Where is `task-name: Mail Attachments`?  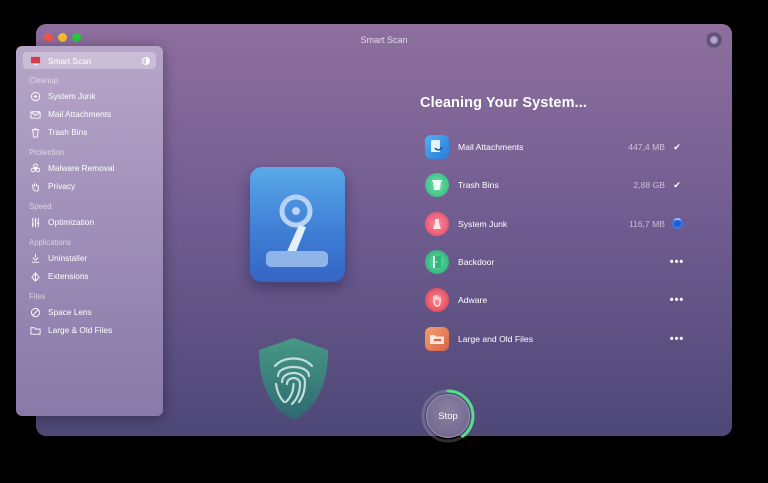 task-name: Mail Attachments is located at coordinates (491, 147).